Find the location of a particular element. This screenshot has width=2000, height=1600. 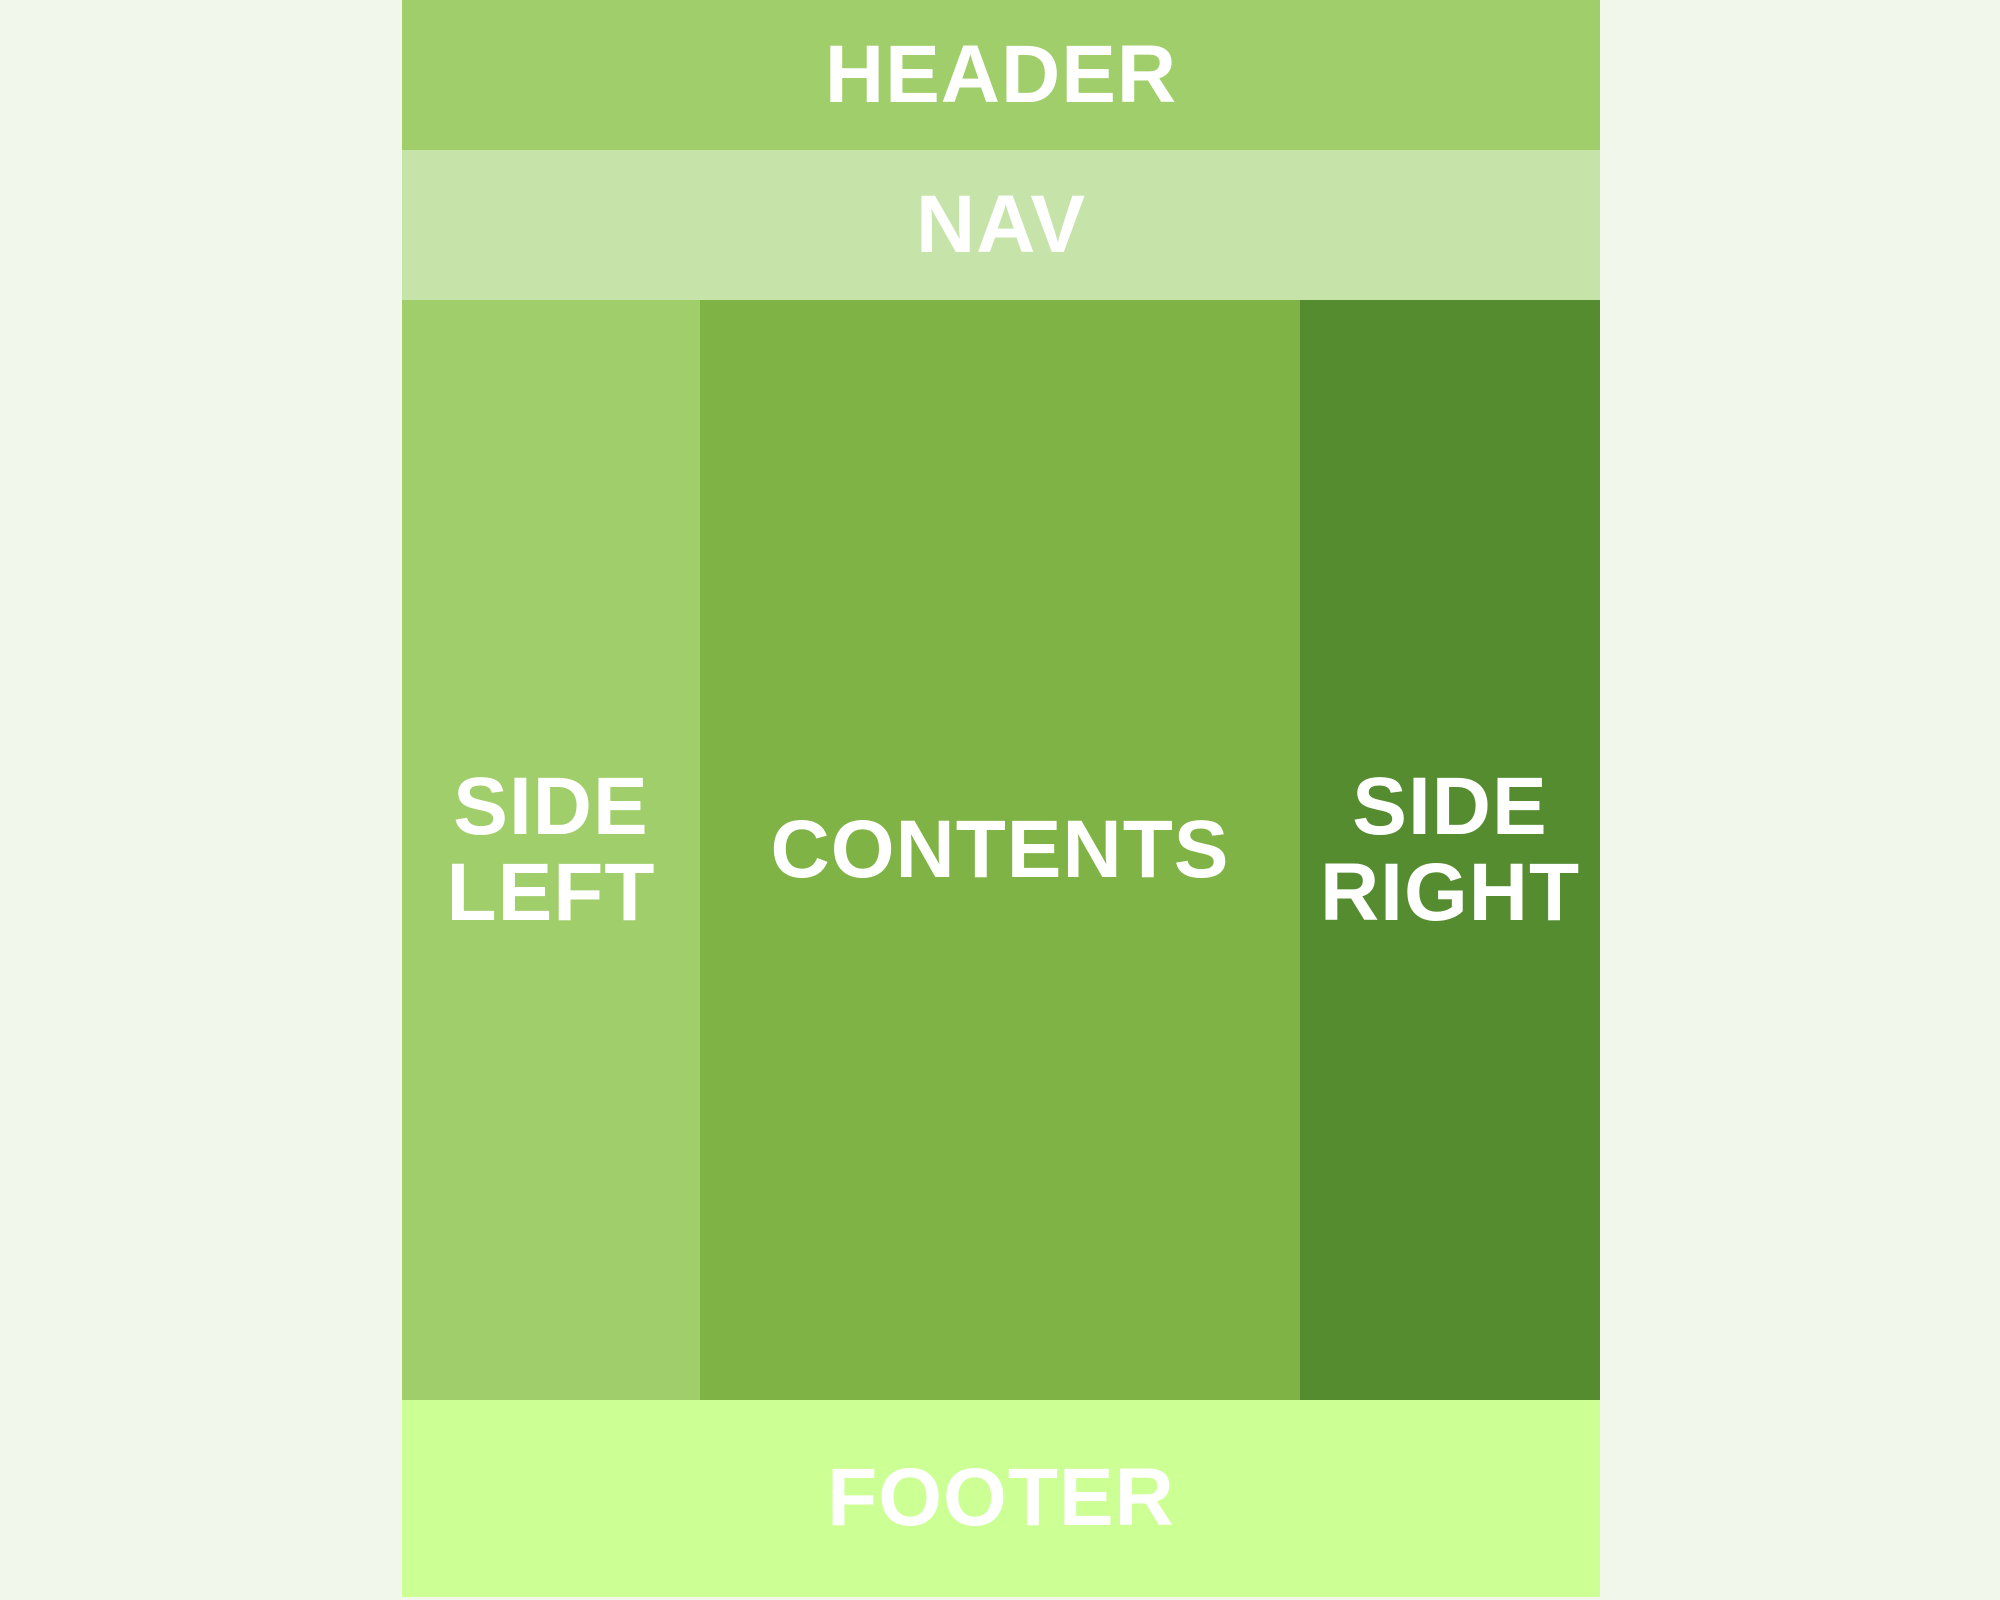

header-label: HEADER is located at coordinates (1001, 74).